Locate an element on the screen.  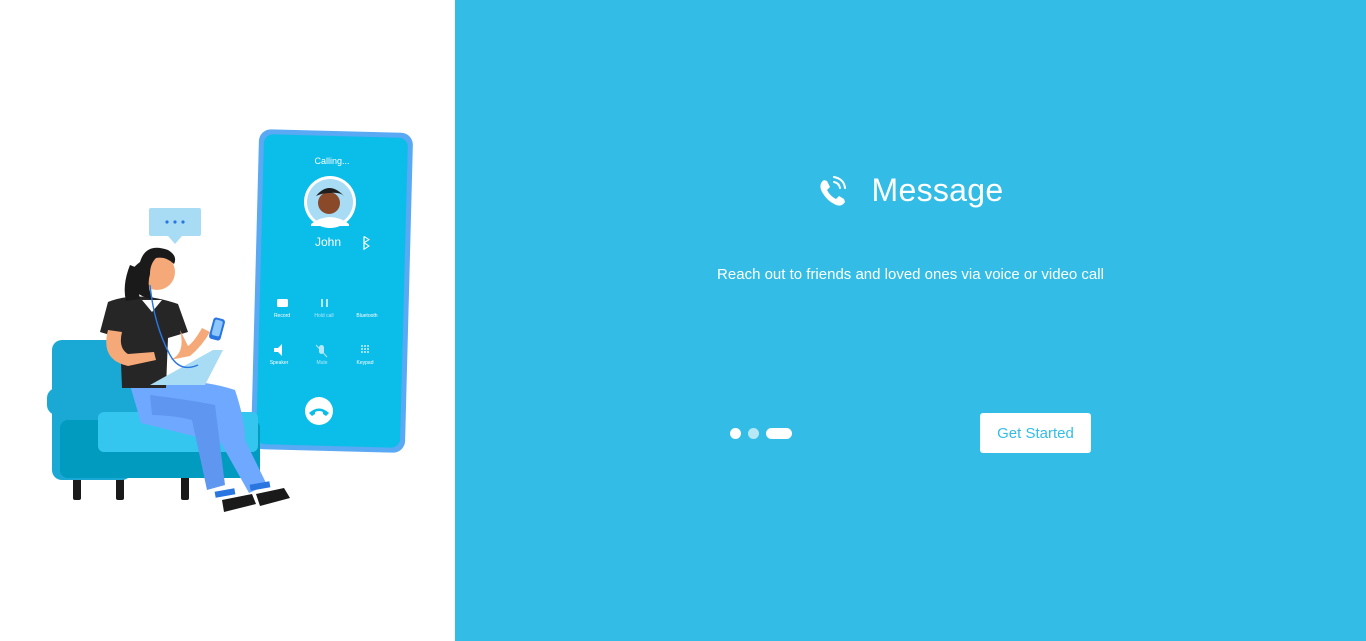
keypad-icon is located at coordinates (365, 349).